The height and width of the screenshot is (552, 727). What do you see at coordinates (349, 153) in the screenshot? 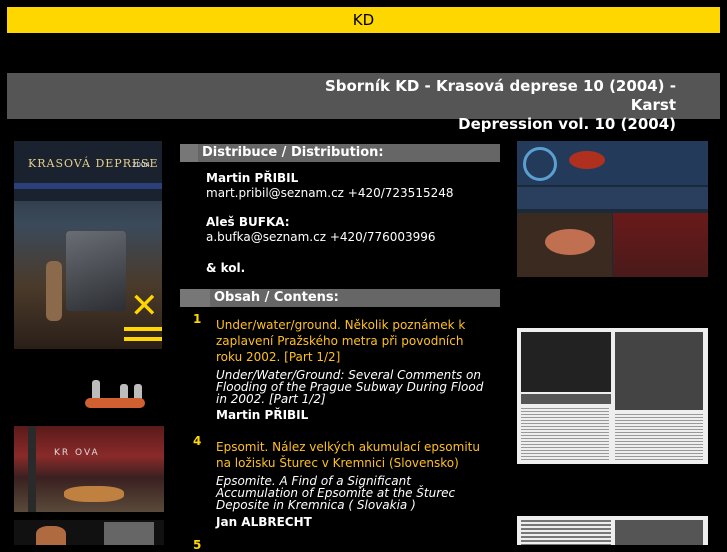
I see `distribution-heading: Distribuce / Distribution:` at bounding box center [349, 153].